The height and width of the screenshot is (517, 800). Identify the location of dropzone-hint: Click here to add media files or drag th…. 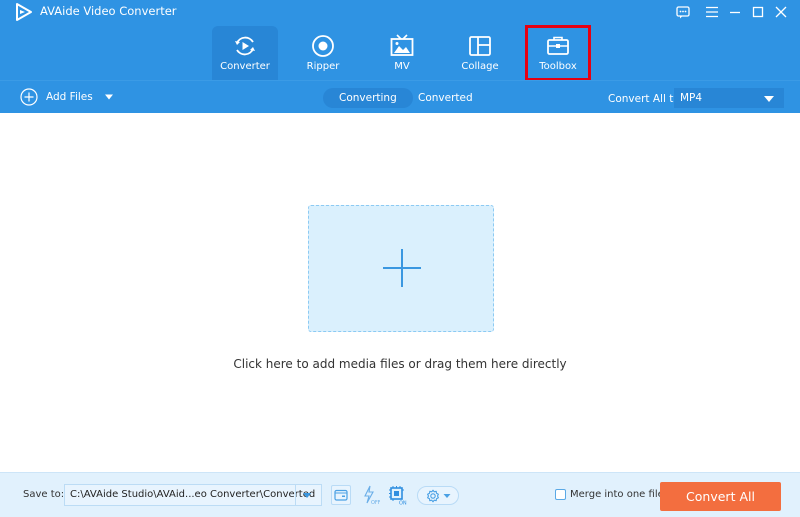
(400, 364).